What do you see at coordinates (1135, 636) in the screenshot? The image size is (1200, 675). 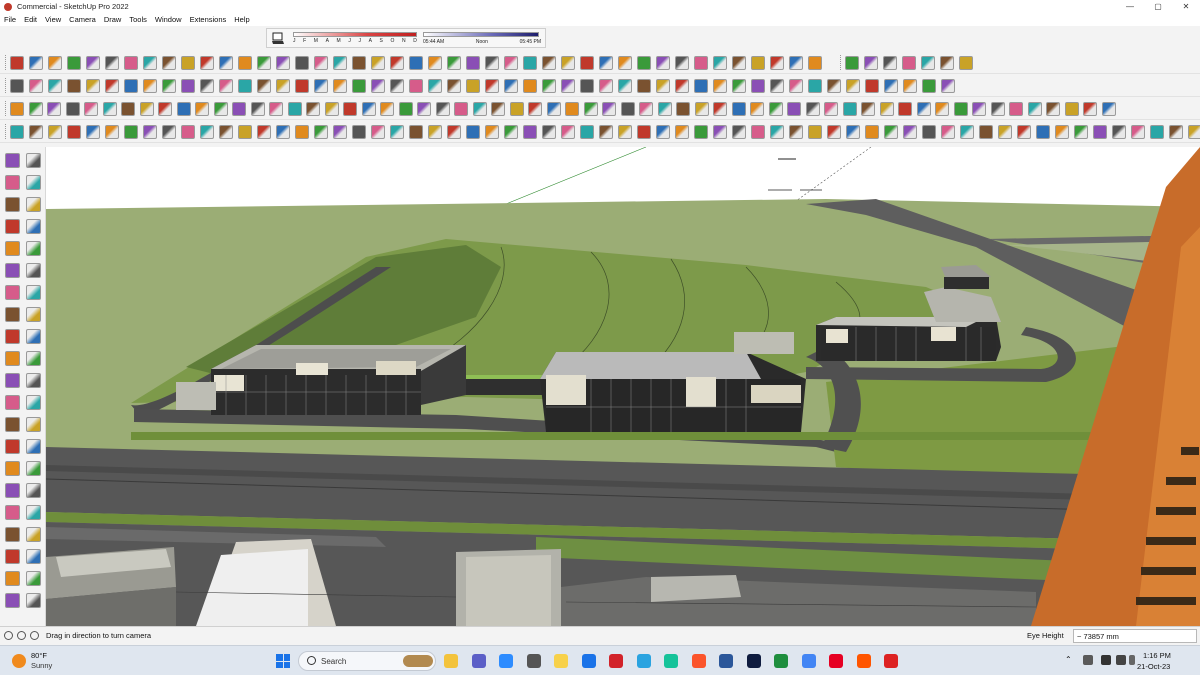 I see `measurements-input: ~ 73857 mm` at bounding box center [1135, 636].